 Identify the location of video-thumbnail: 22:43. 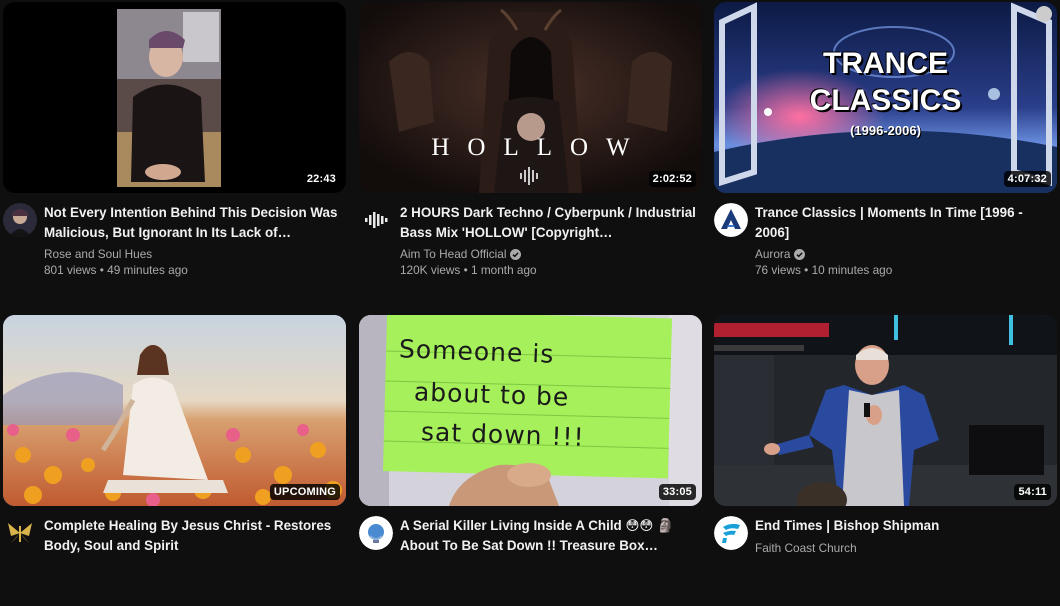
(174, 97).